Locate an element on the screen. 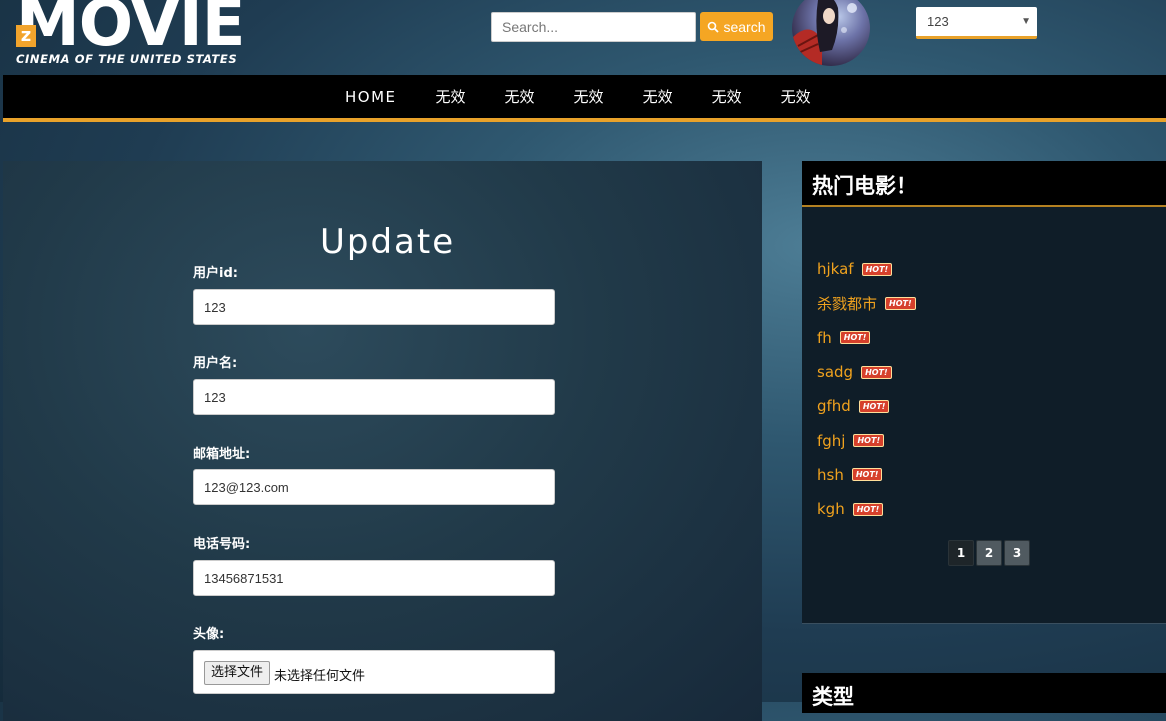 Image resolution: width=1166 pixels, height=721 pixels. types-title: 类型 is located at coordinates (833, 697).